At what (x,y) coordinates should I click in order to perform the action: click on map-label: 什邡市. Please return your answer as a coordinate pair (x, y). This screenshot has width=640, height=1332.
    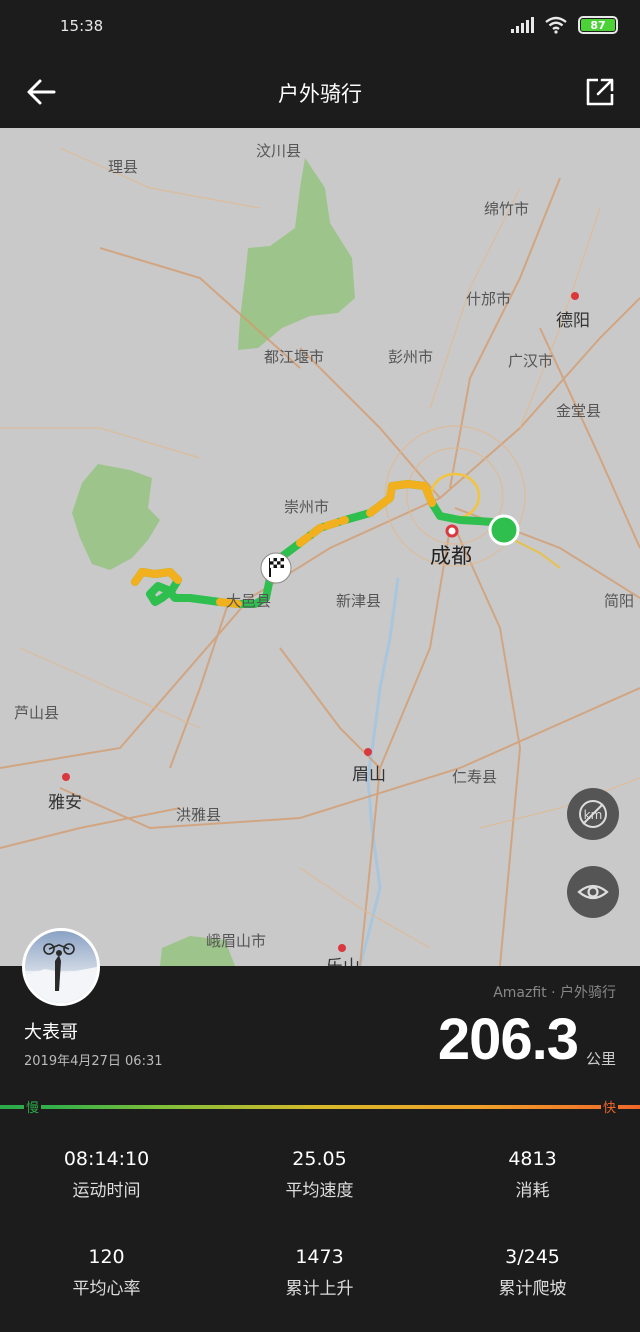
    Looking at the image, I should click on (489, 299).